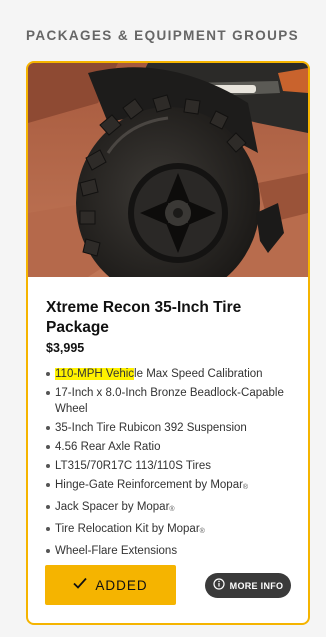 This screenshot has width=326, height=637. I want to click on added-button: ADDED, so click(110, 585).